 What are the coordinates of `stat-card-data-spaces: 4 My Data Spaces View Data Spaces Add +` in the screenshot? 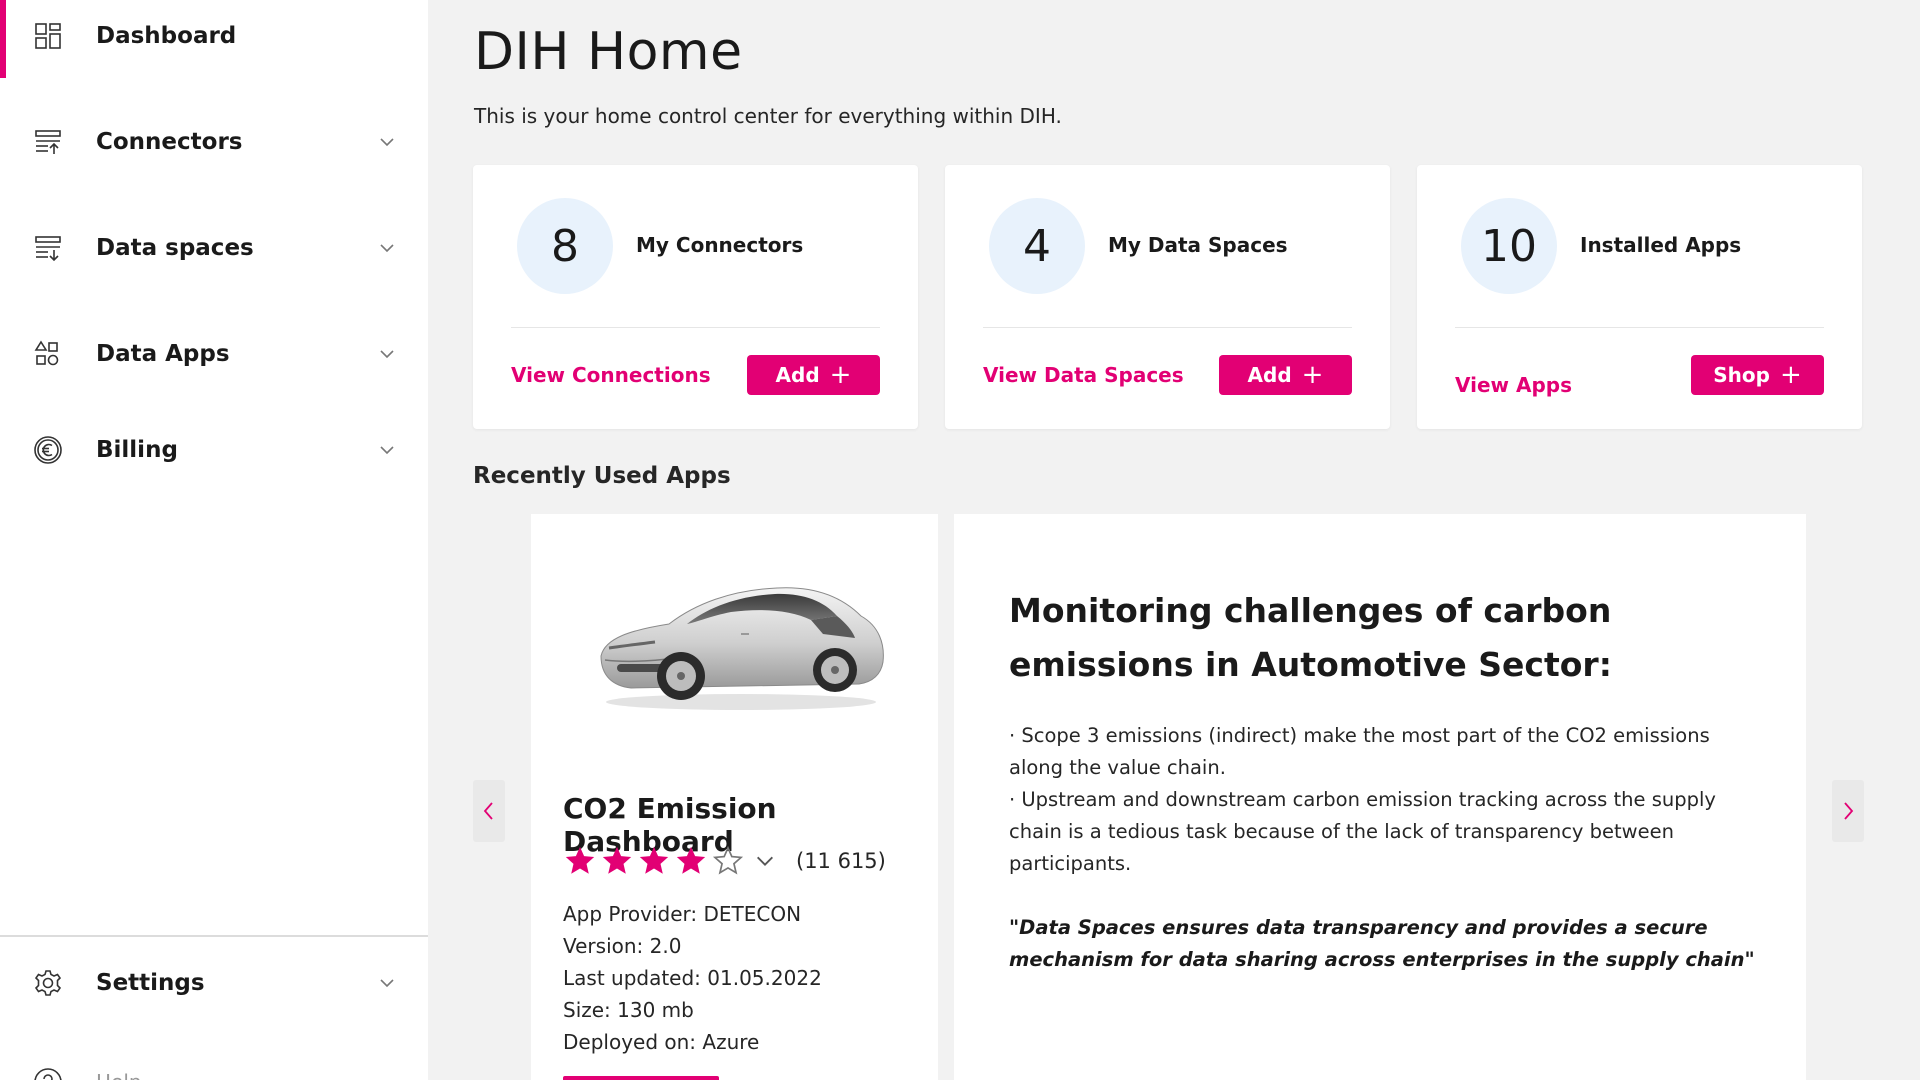 It's located at (1167, 297).